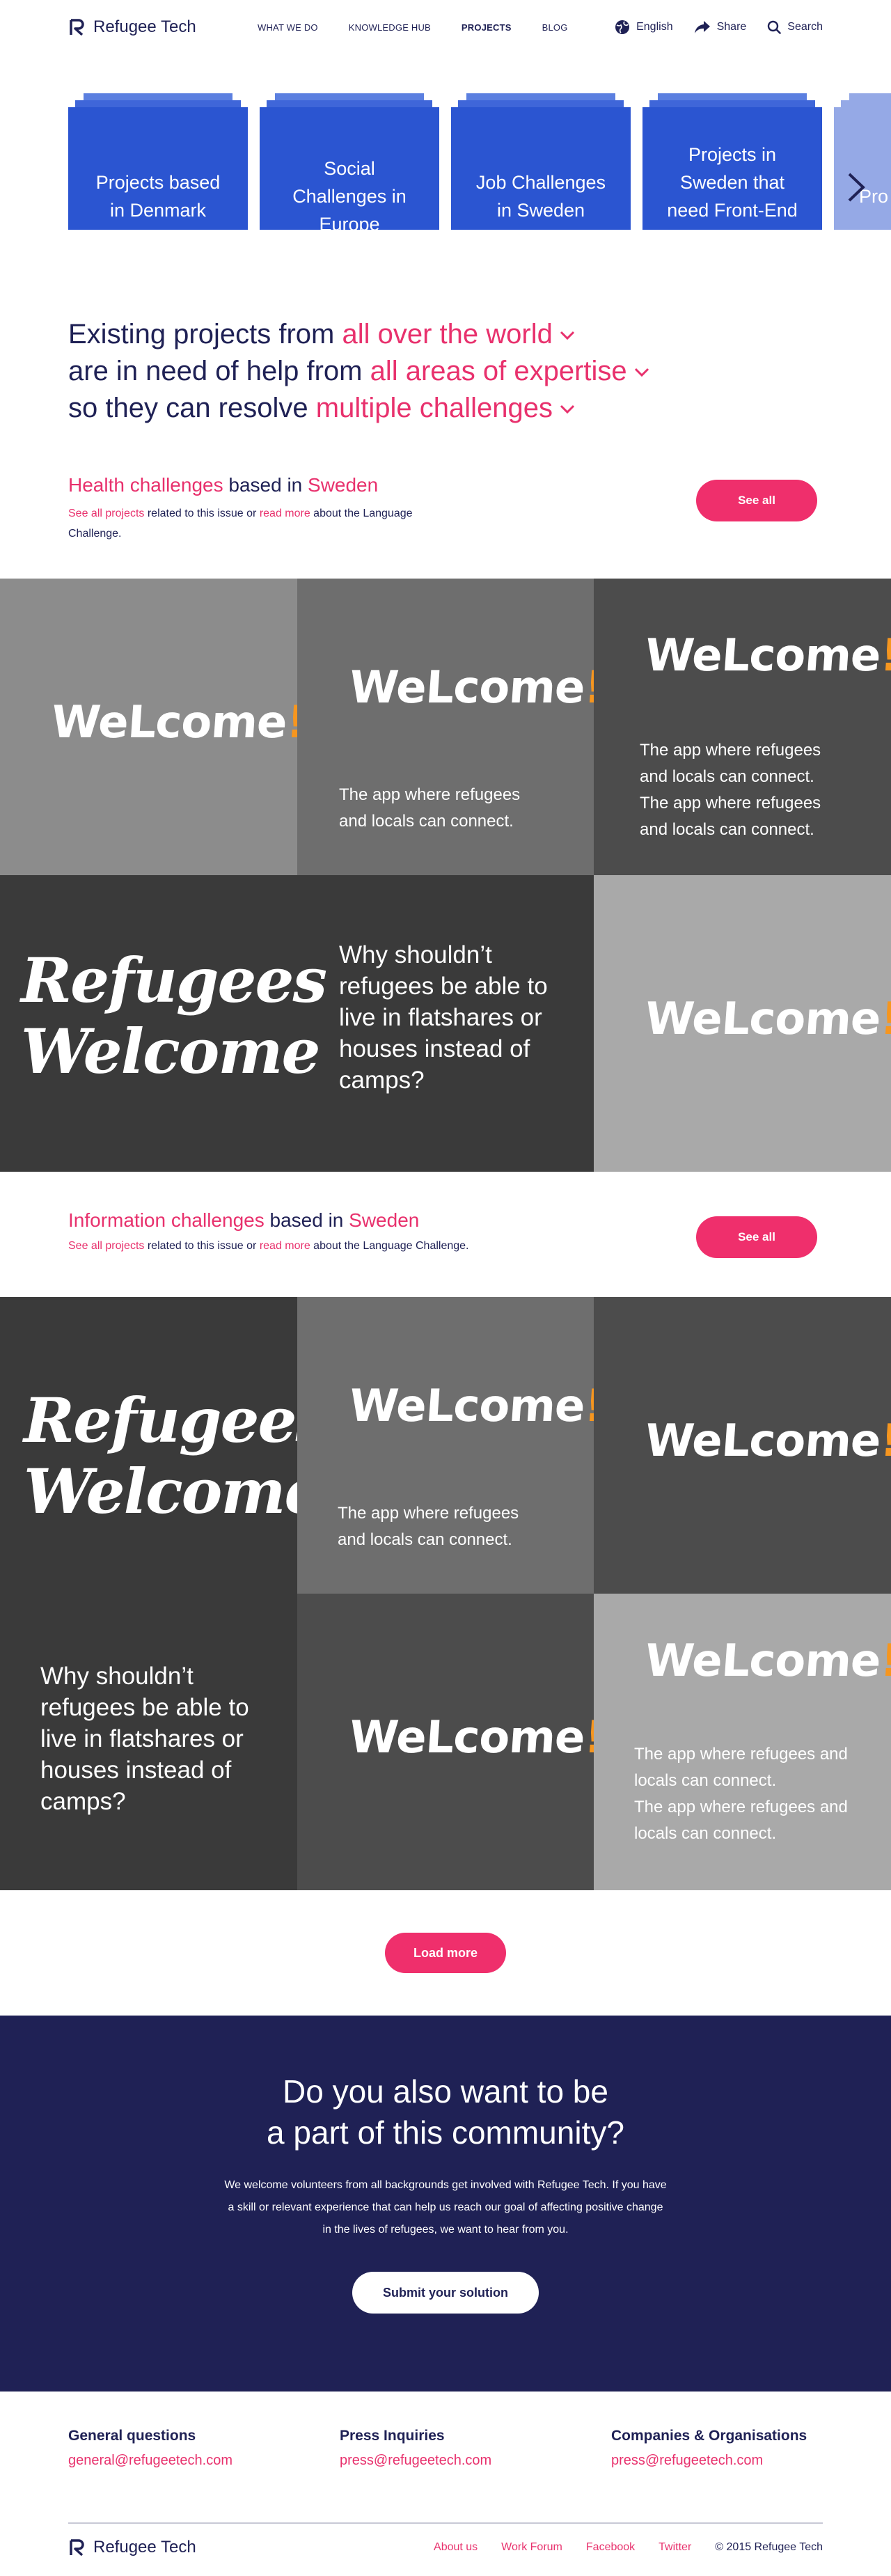 The image size is (891, 2576). I want to click on carousel-card: Projects based in Denmark, so click(158, 161).